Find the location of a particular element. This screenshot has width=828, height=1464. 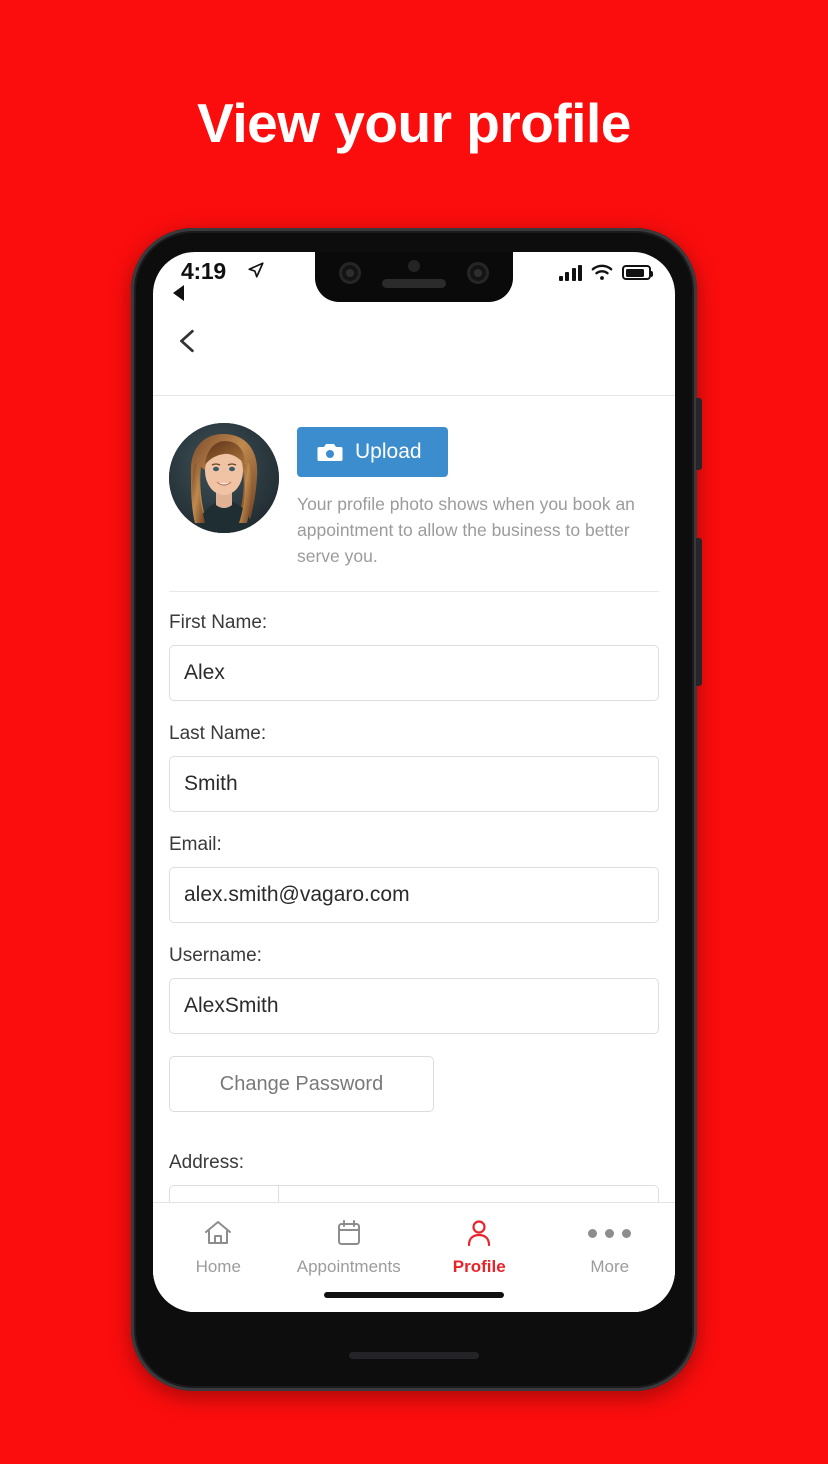

home-icon is located at coordinates (218, 1233).